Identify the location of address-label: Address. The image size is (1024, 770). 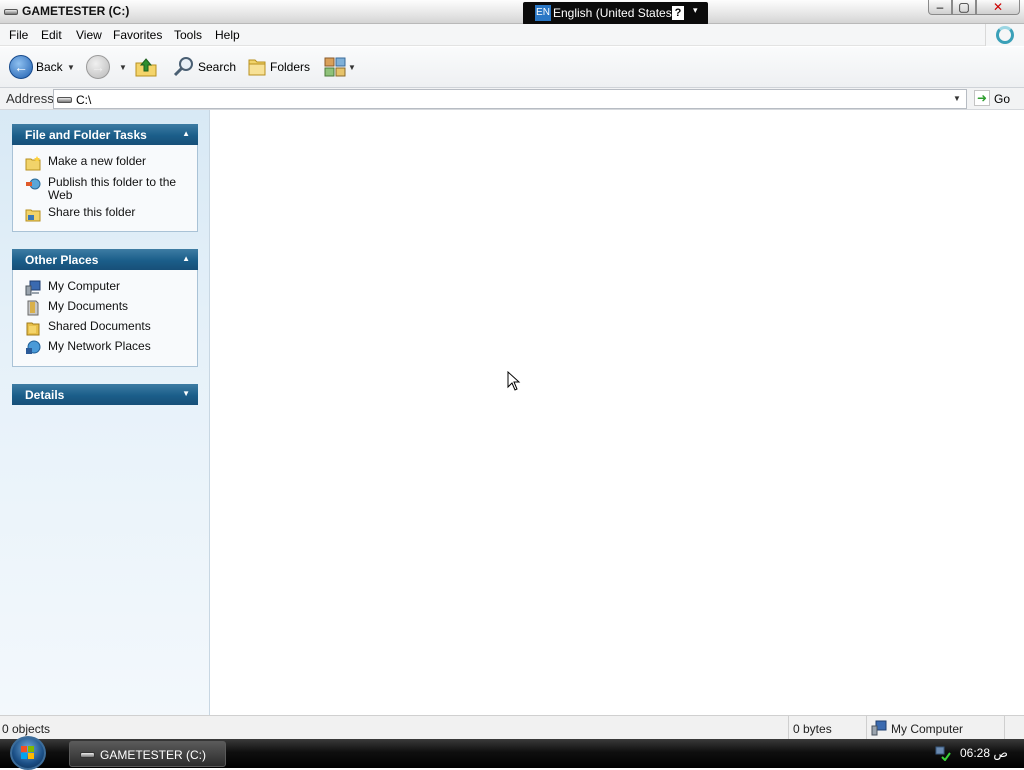
(30, 98).